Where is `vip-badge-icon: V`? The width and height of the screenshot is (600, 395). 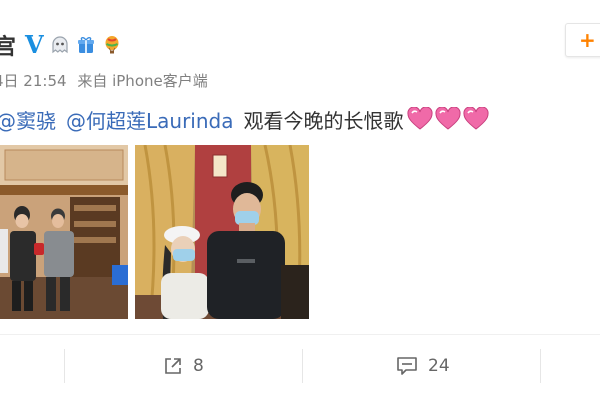 vip-badge-icon: V is located at coordinates (34, 45).